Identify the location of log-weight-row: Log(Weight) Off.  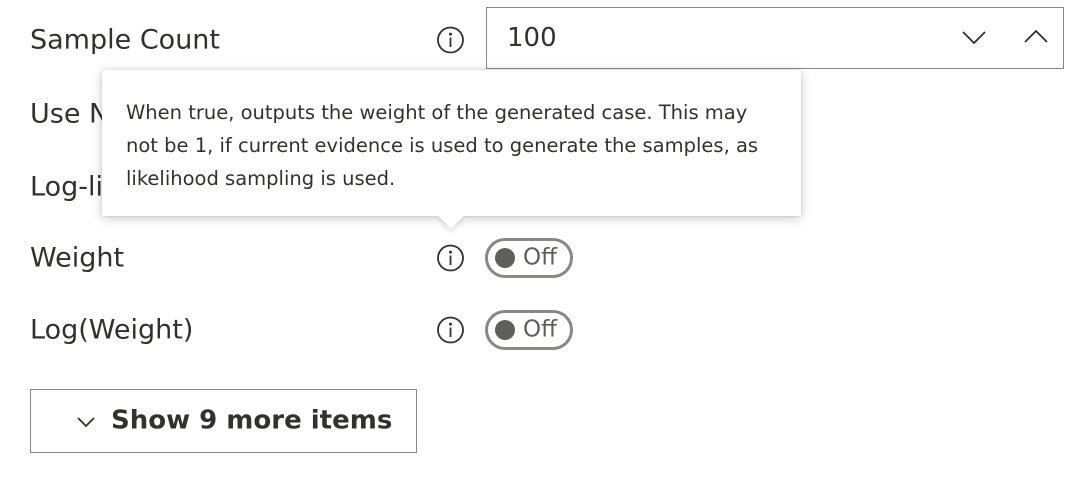
(543, 330).